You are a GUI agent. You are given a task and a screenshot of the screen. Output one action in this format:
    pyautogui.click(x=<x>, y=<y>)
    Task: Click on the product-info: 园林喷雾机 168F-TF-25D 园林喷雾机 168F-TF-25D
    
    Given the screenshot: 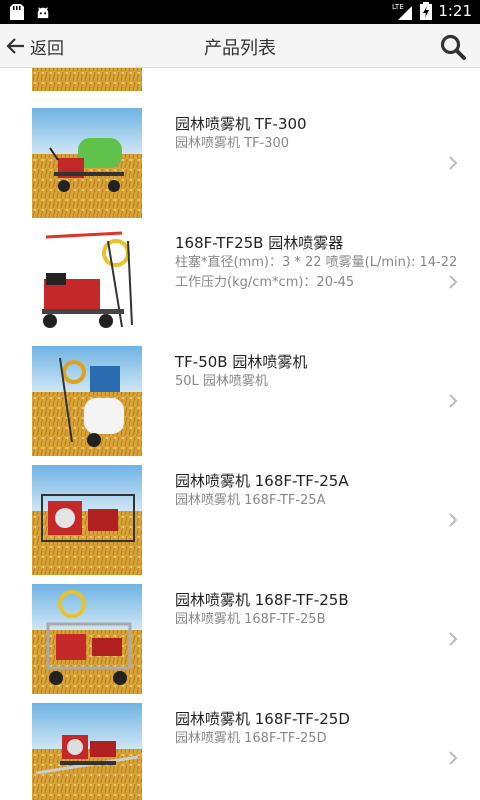 What is the action you would take?
    pyautogui.click(x=320, y=729)
    